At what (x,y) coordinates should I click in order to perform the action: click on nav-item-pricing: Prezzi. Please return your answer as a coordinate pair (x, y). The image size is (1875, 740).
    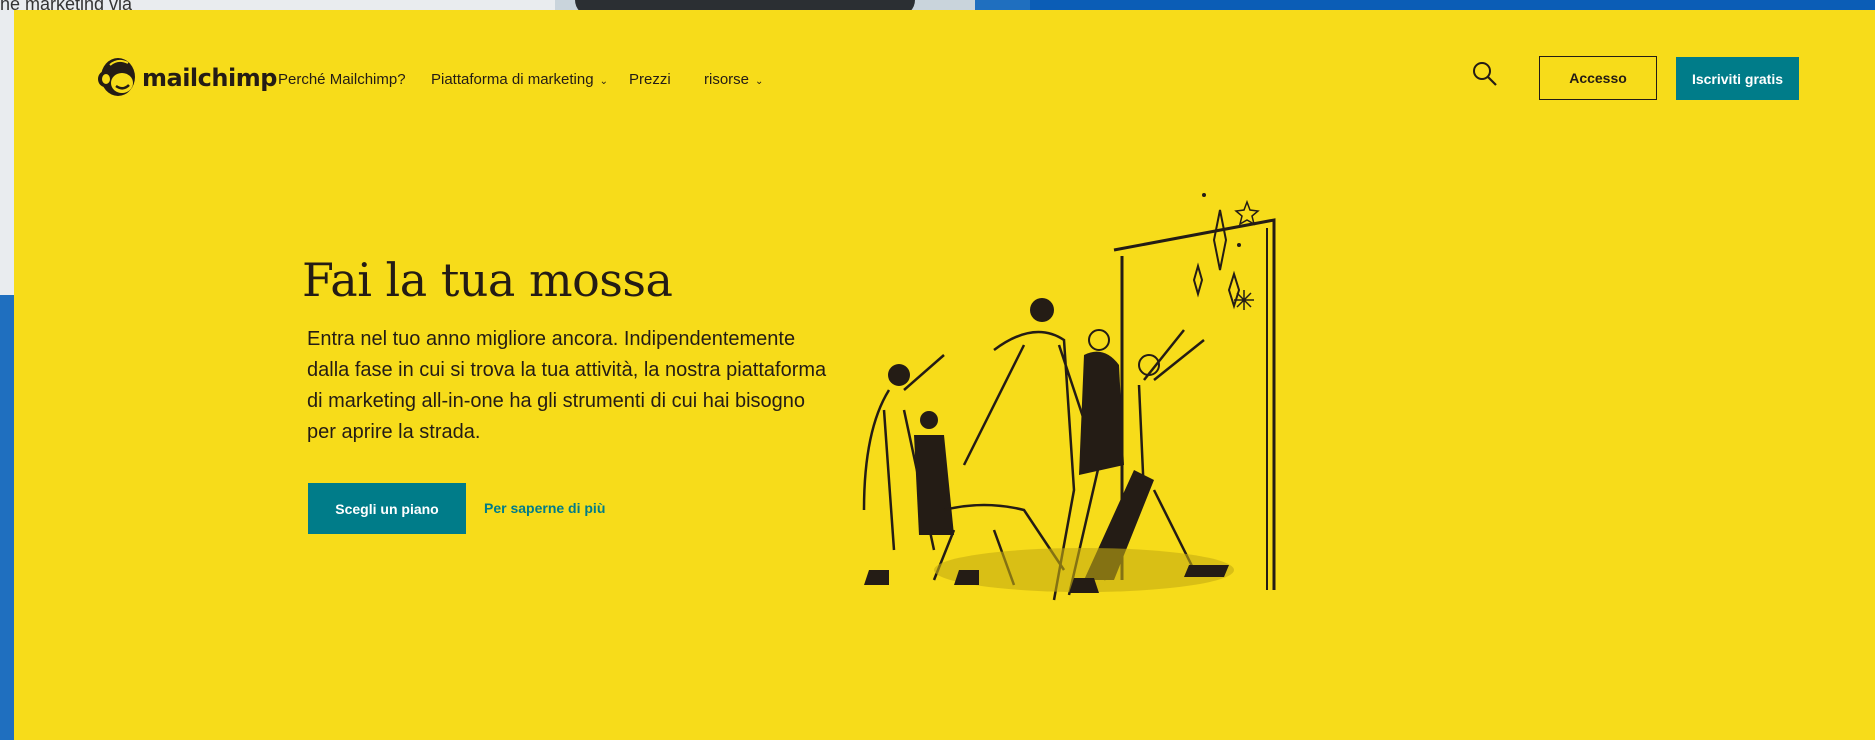
    Looking at the image, I should click on (650, 79).